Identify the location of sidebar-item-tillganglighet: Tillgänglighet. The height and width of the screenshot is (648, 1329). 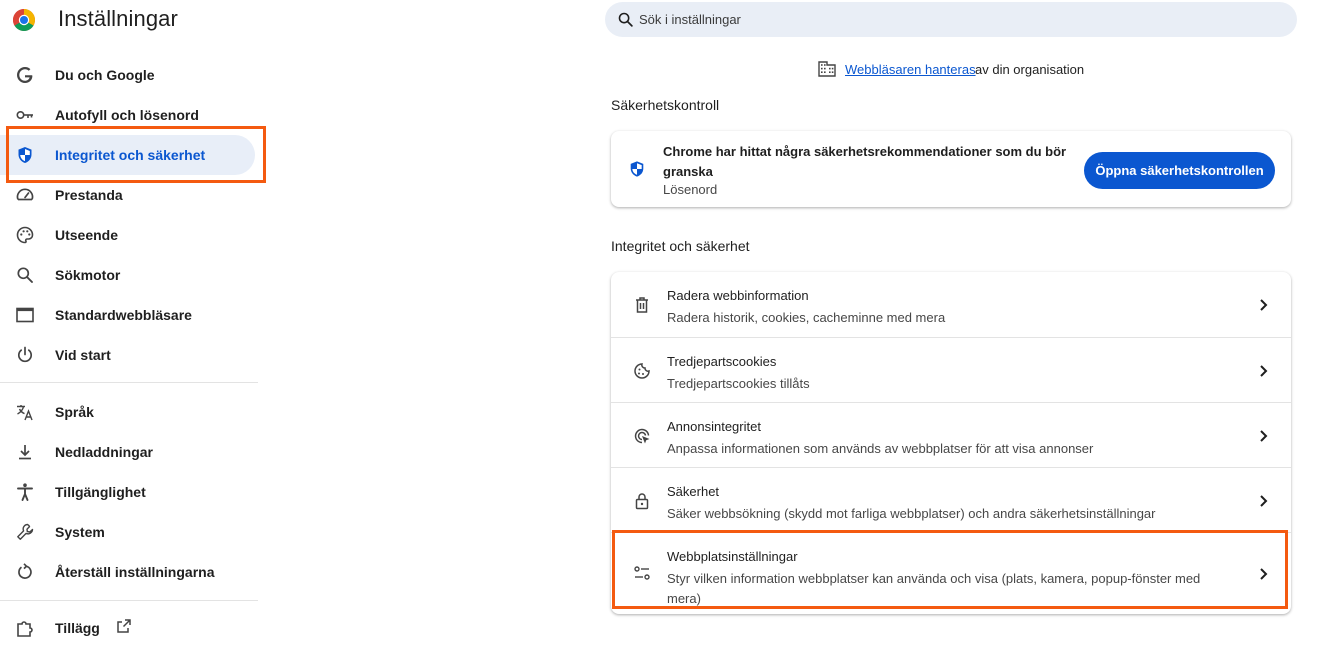
(127, 492).